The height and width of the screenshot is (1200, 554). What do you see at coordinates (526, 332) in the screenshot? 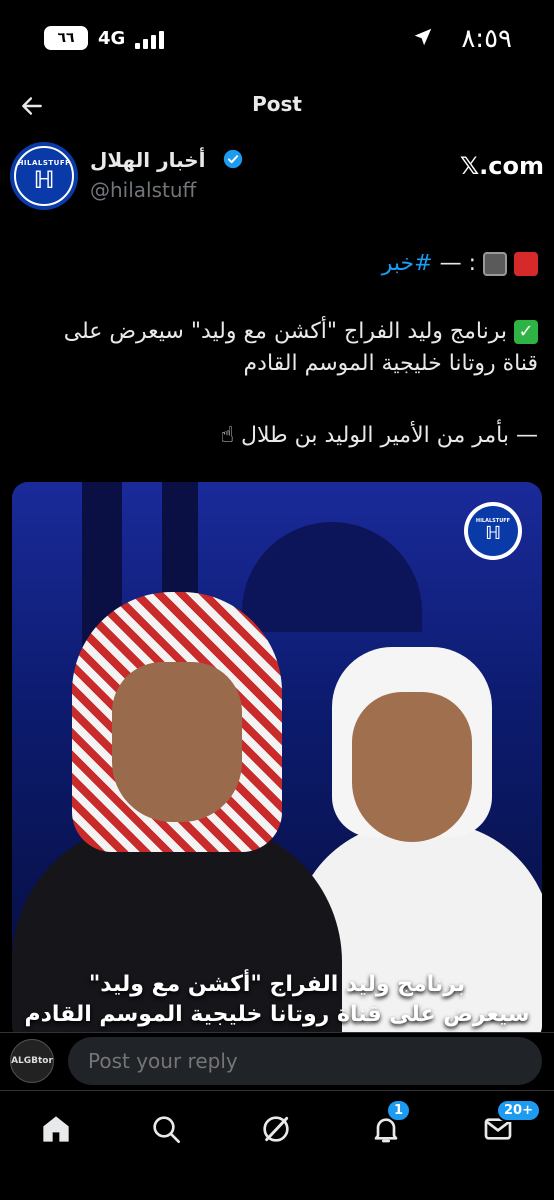
I see `check-mark-icon: ✓` at bounding box center [526, 332].